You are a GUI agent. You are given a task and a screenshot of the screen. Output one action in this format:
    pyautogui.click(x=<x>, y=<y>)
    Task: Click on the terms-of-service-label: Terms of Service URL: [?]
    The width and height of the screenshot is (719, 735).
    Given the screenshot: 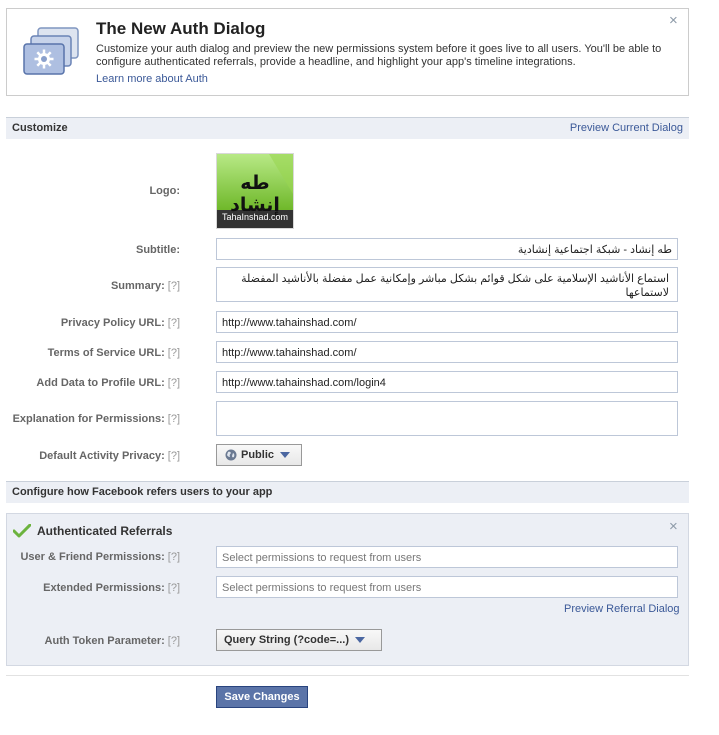 What is the action you would take?
    pyautogui.click(x=113, y=353)
    